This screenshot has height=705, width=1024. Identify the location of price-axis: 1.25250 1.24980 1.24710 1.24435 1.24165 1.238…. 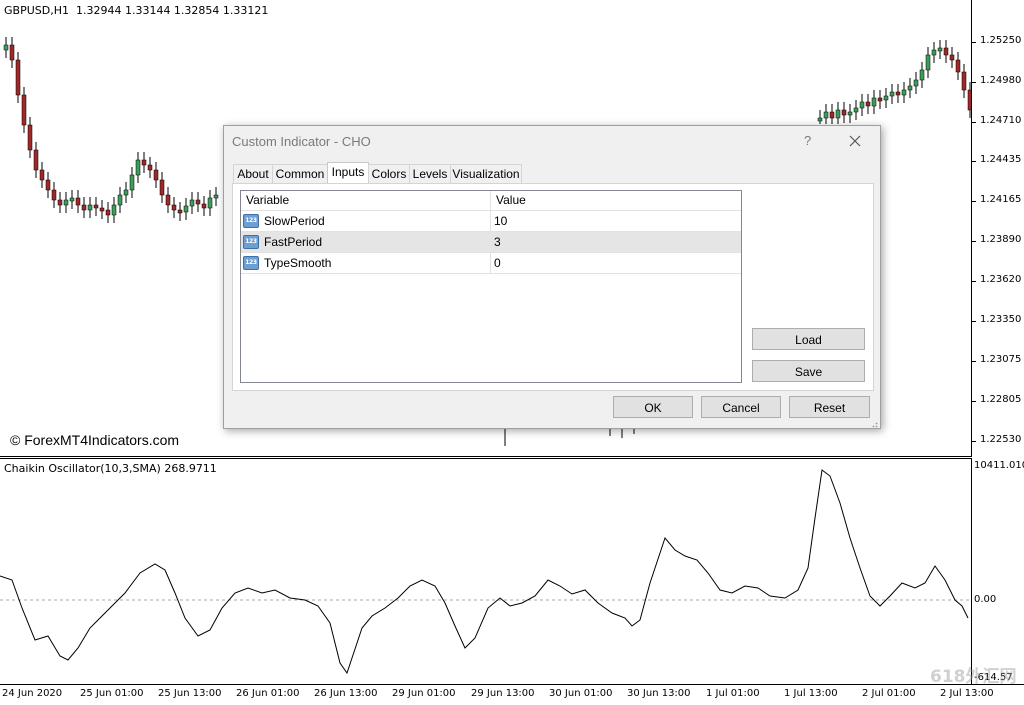
(998, 228).